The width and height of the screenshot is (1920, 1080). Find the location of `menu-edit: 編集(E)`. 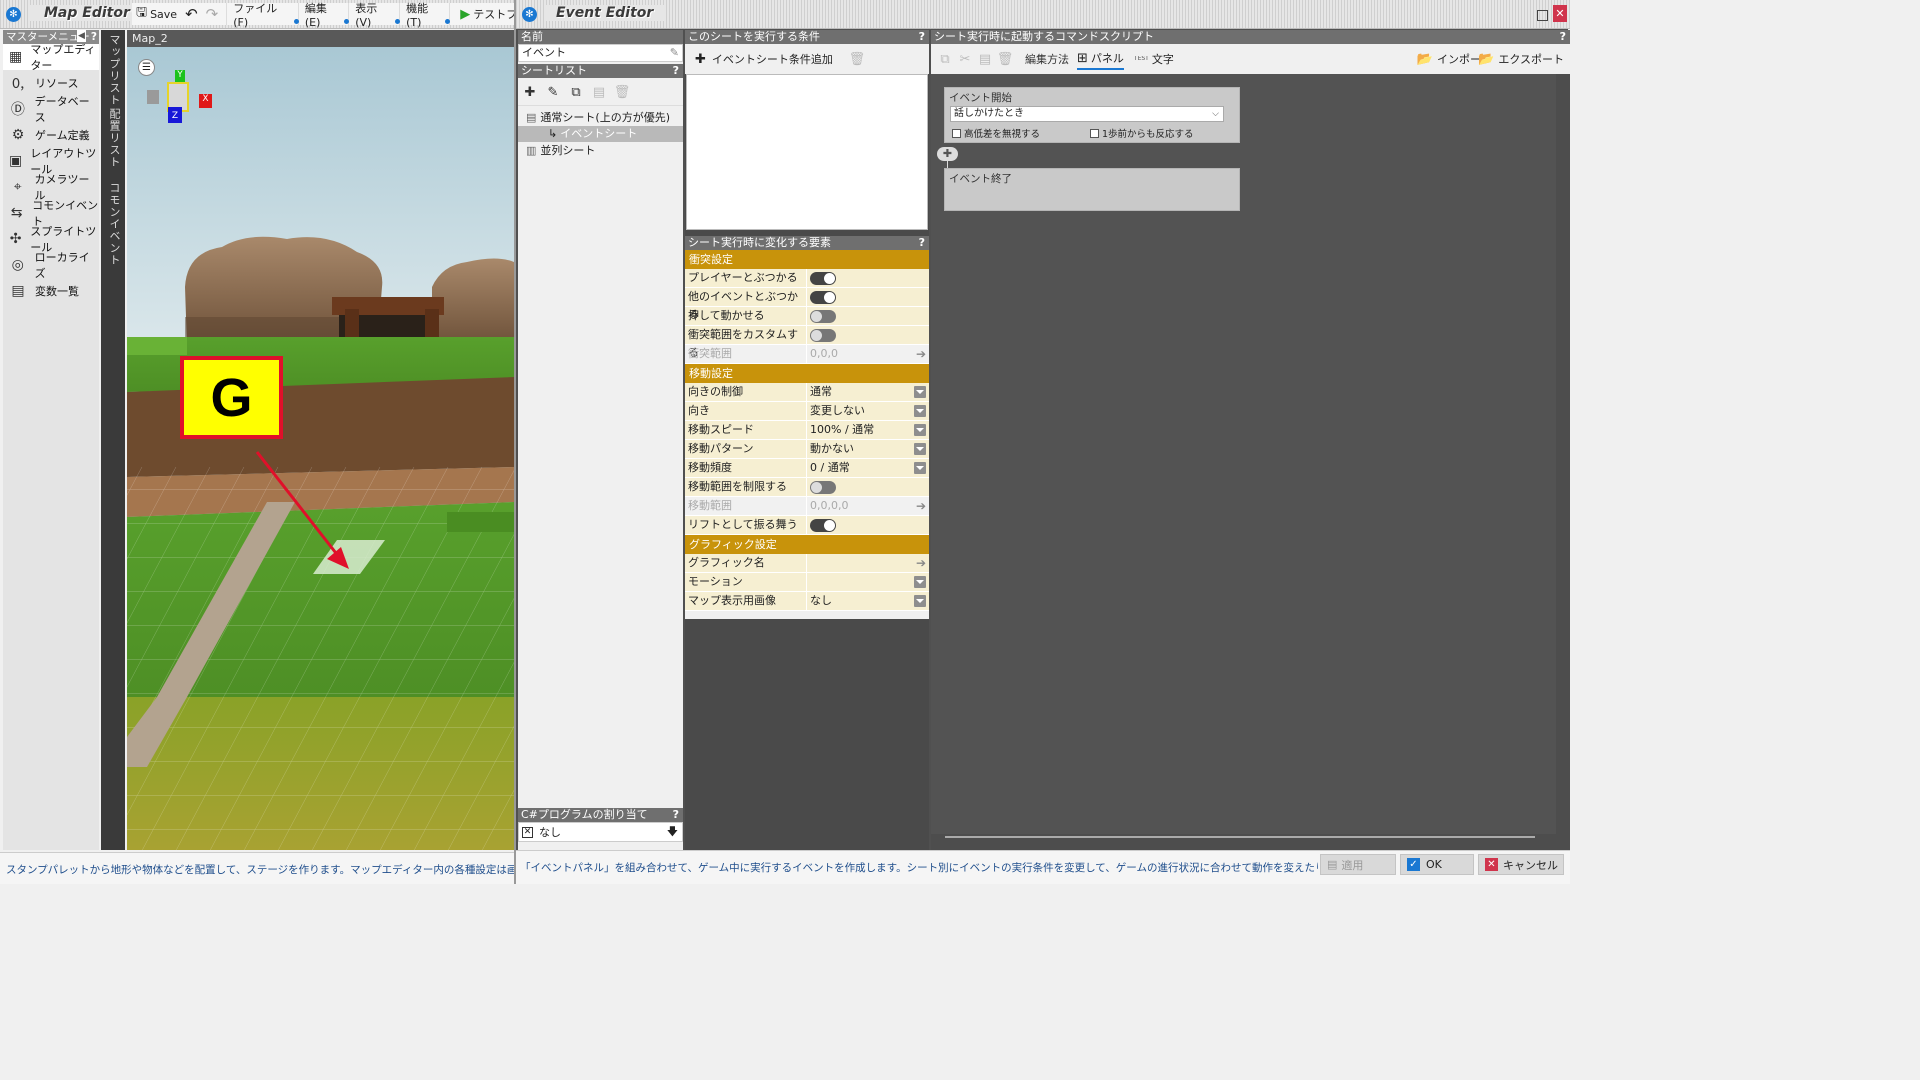

menu-edit: 編集(E) is located at coordinates (324, 15).